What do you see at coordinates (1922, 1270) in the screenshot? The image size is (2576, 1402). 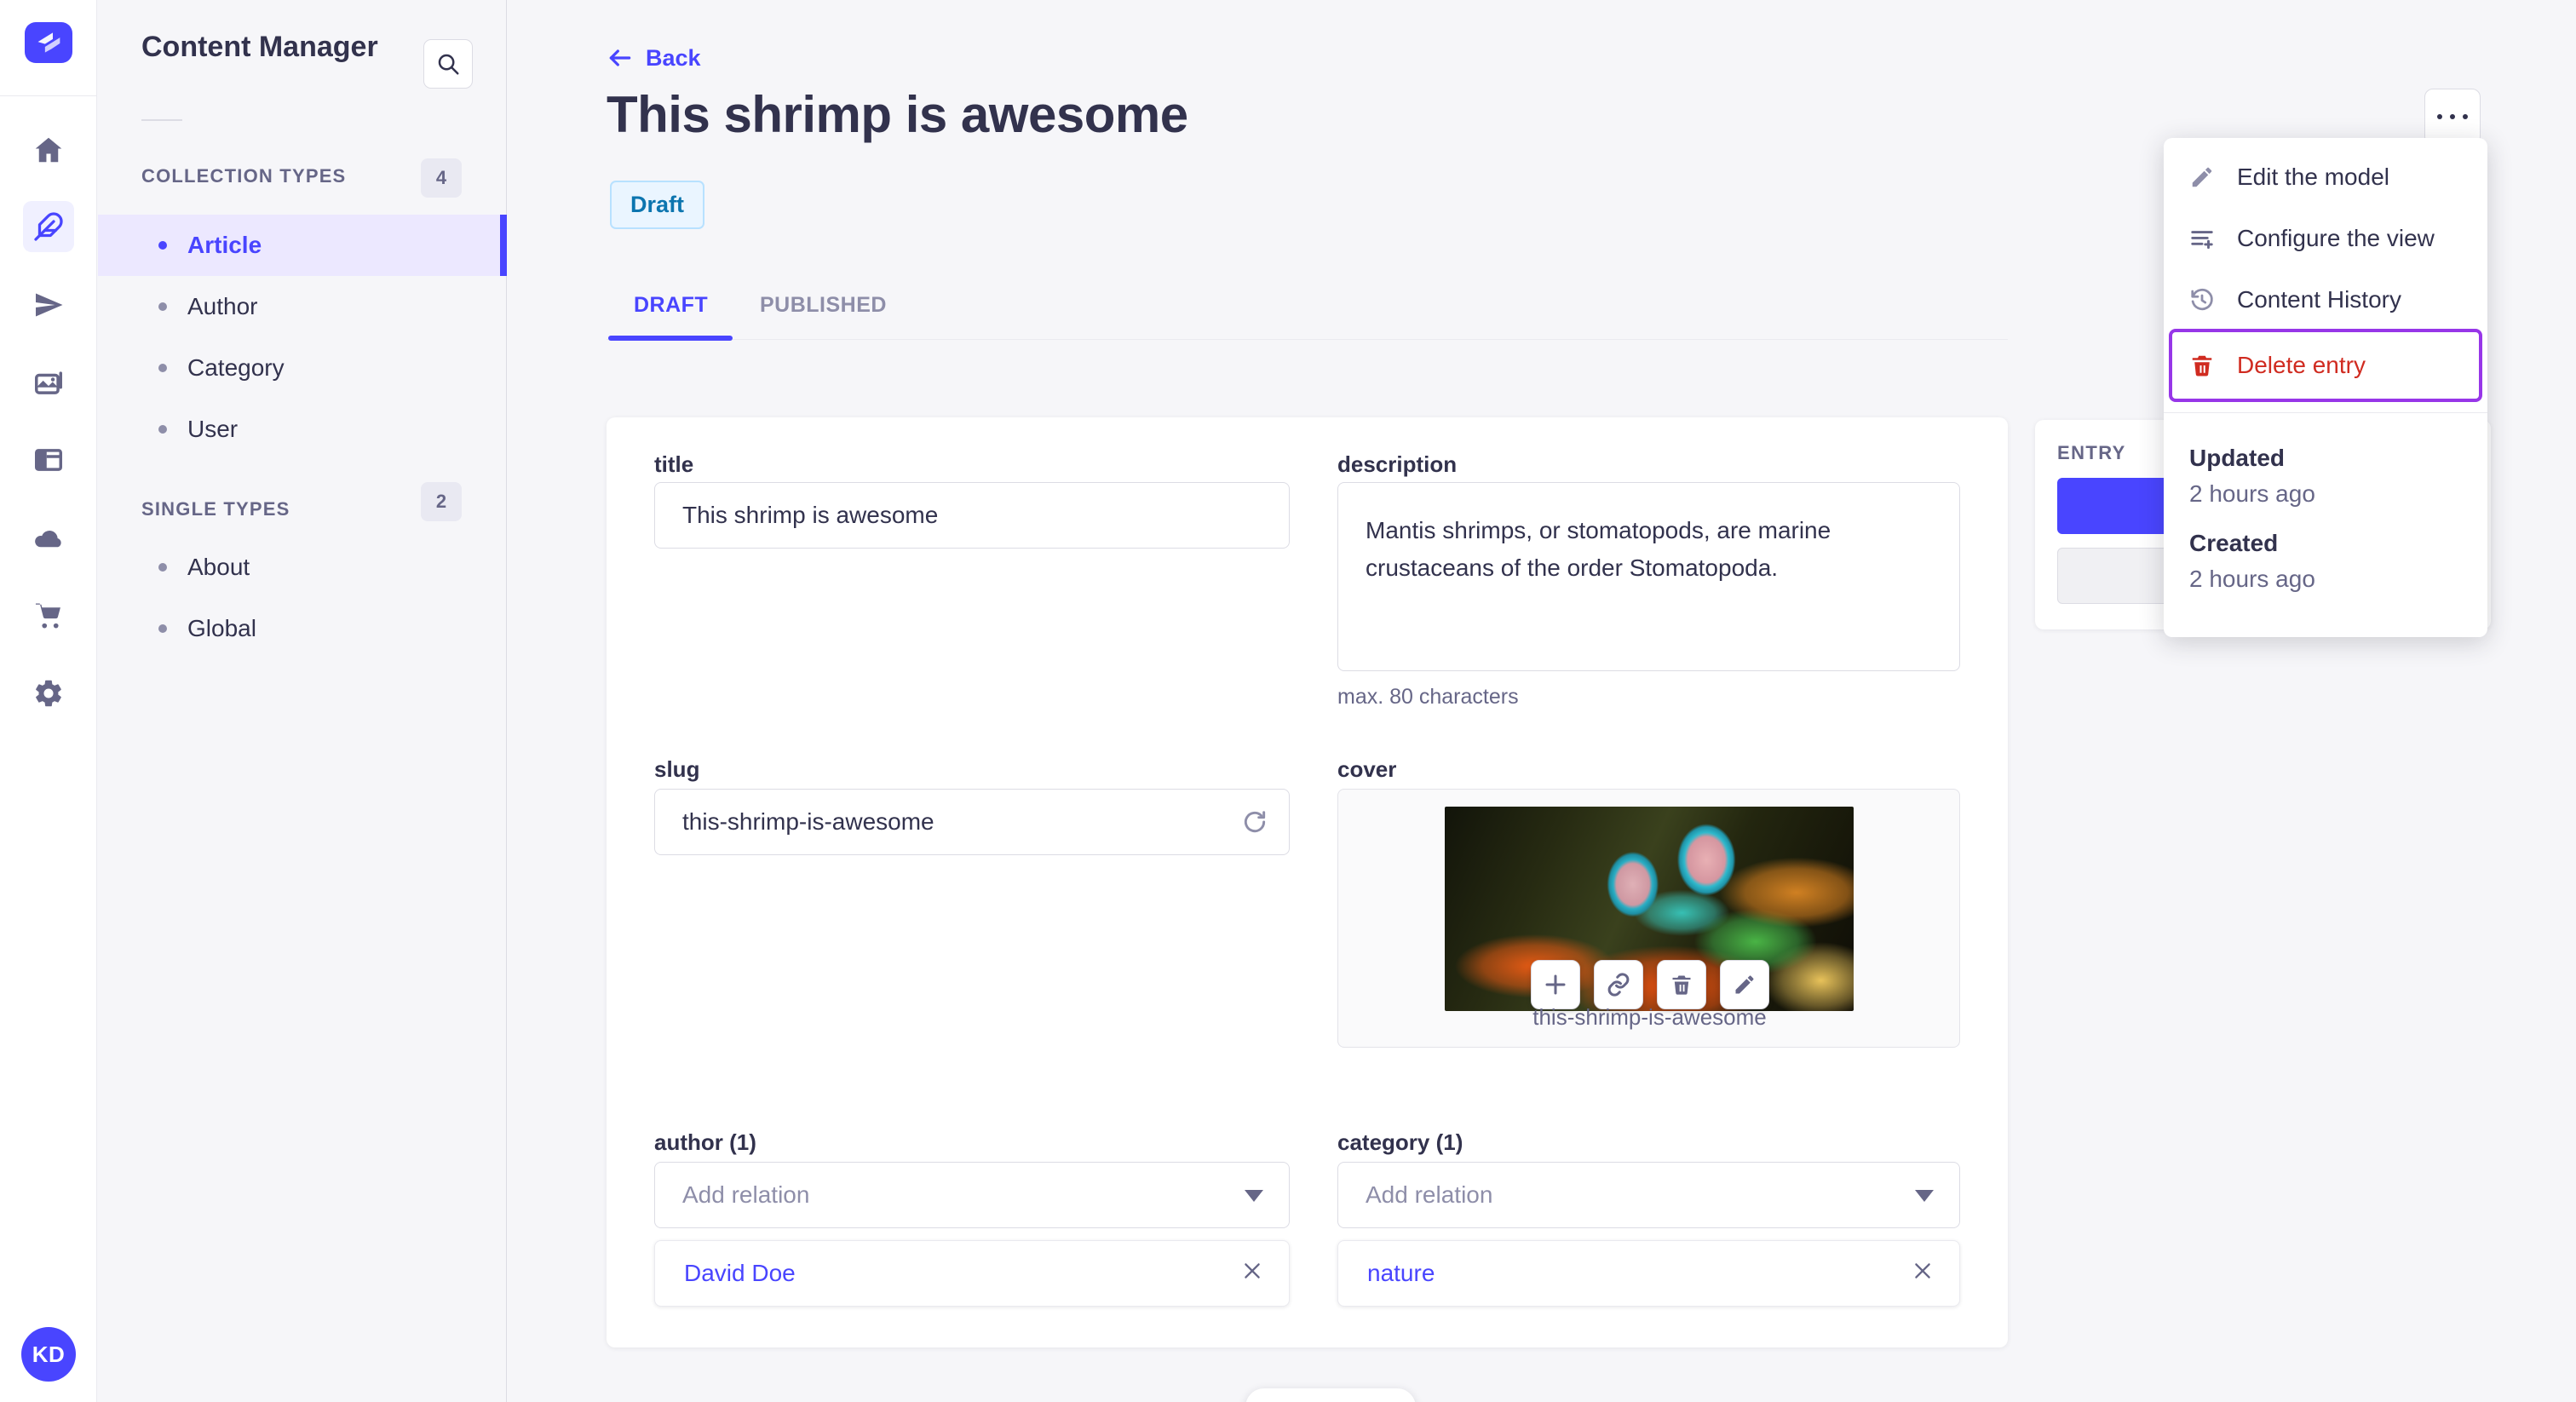 I see `close-icon` at bounding box center [1922, 1270].